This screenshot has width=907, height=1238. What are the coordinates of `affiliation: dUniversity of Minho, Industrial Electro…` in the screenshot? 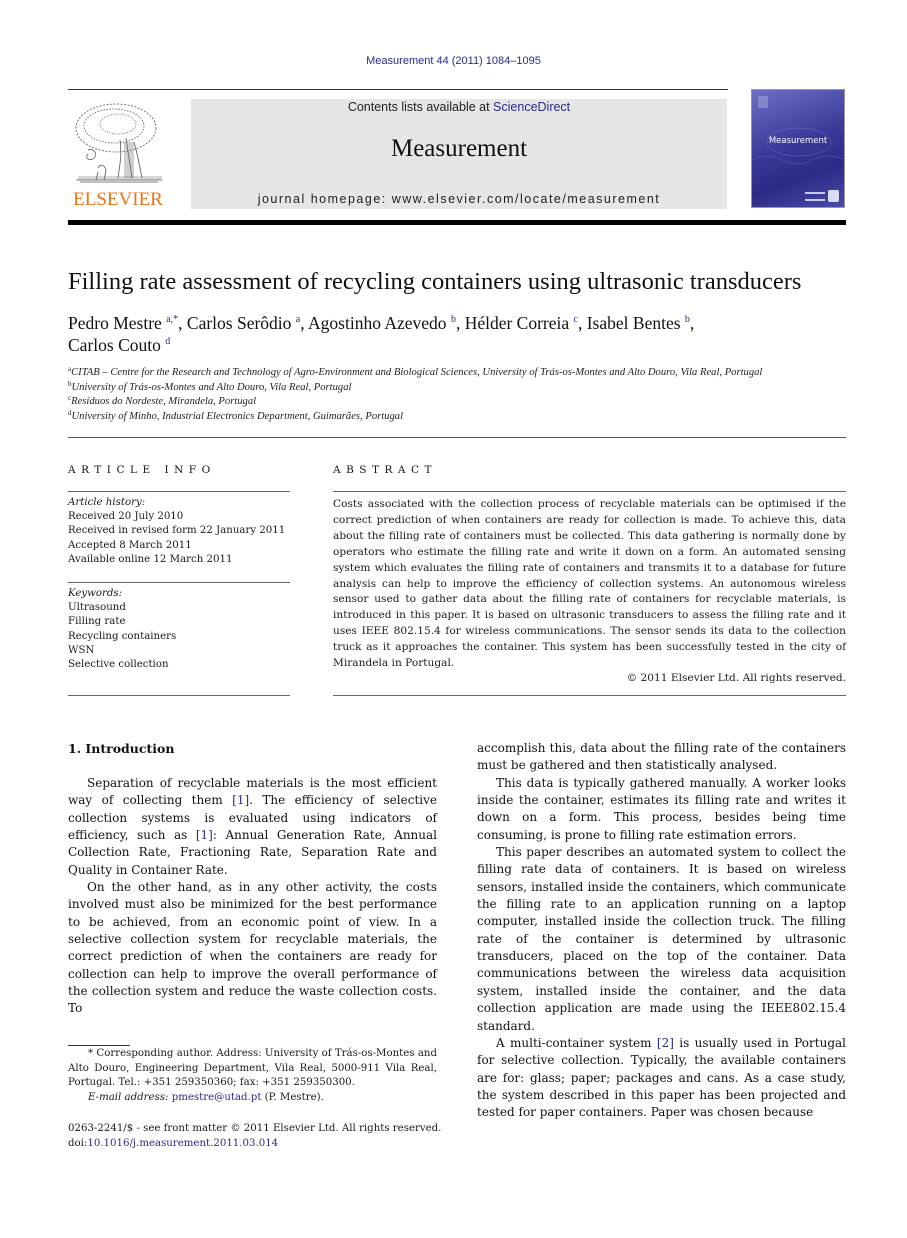 It's located at (236, 415).